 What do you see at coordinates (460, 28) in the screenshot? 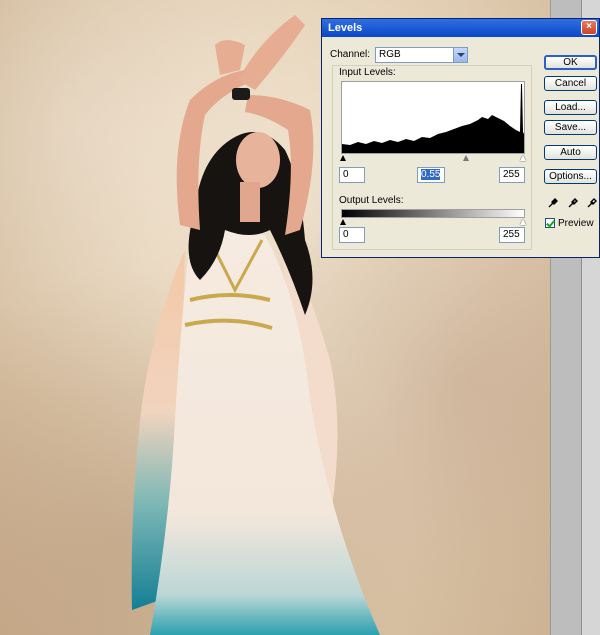
I see `dialog-title: Levels` at bounding box center [460, 28].